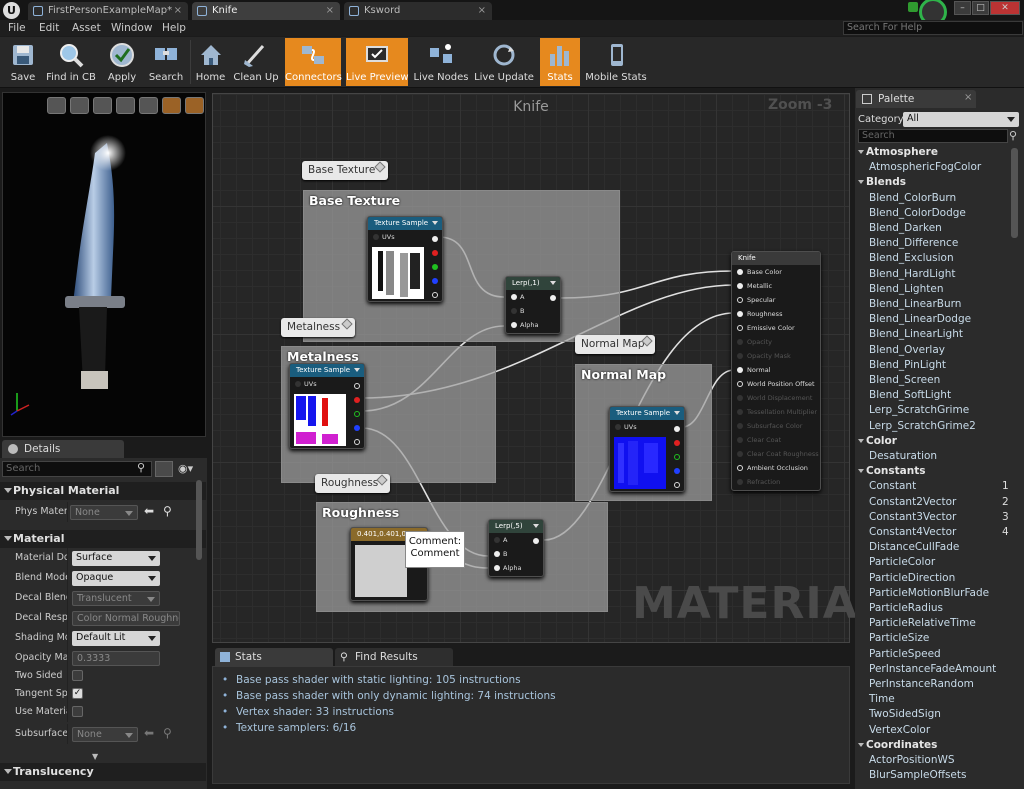 This screenshot has height=789, width=1024. What do you see at coordinates (899, 638) in the screenshot?
I see `palette-item: ParticleSize` at bounding box center [899, 638].